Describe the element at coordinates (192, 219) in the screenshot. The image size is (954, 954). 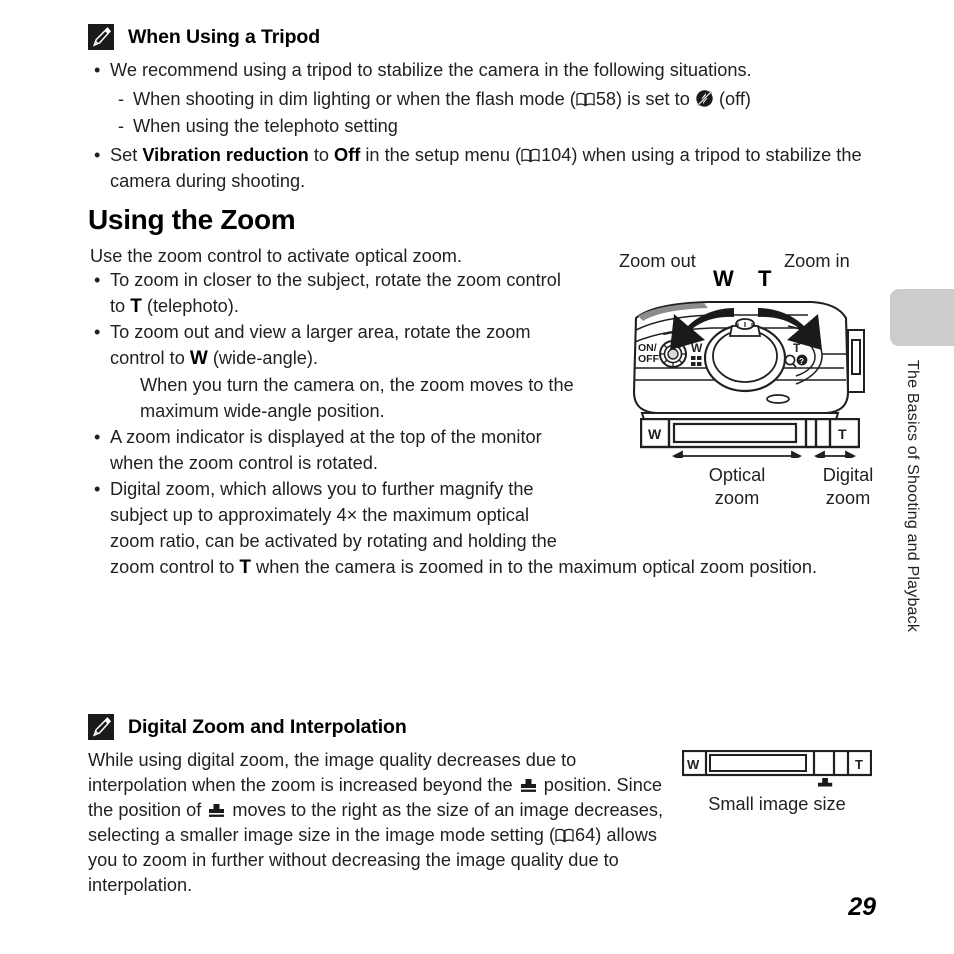
I see `page-title: Using the Zoom` at that location.